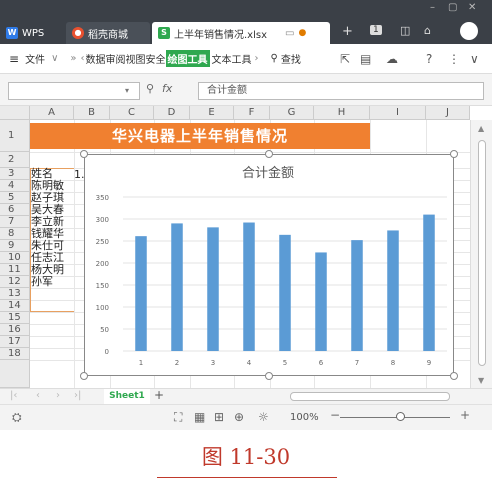 This screenshot has width=492, height=481. What do you see at coordinates (15, 113) in the screenshot?
I see `select-all-corner` at bounding box center [15, 113].